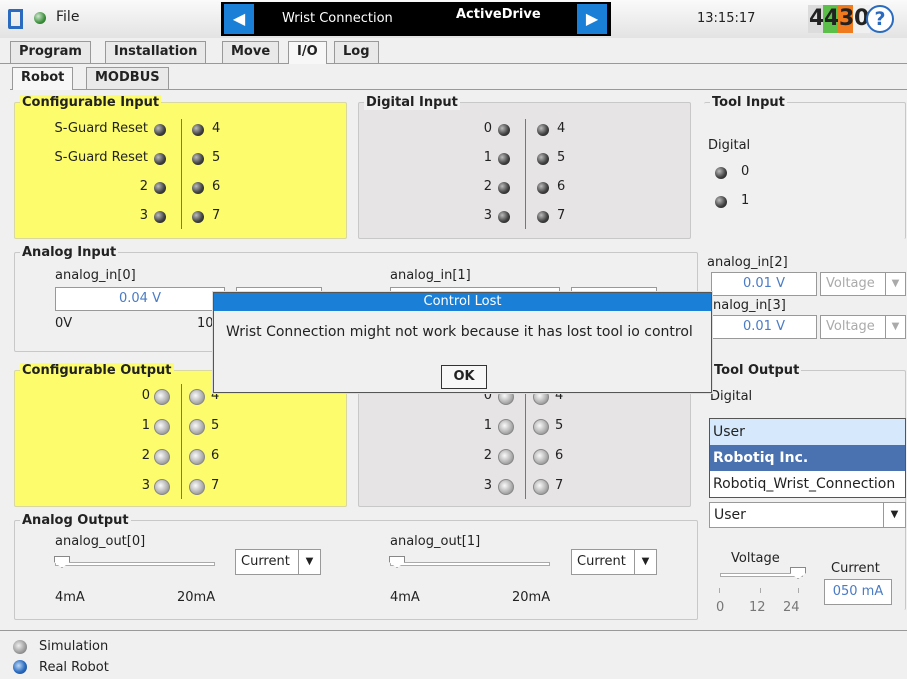  Describe the element at coordinates (487, 425) in the screenshot. I see `digital-output-label-1: 1` at that location.